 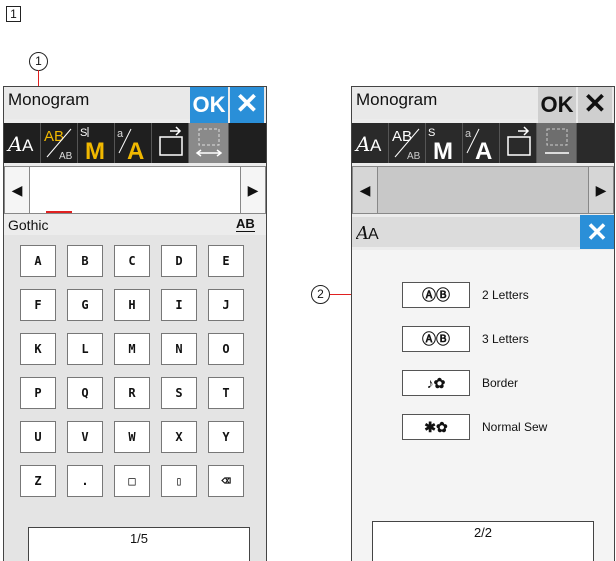 I want to click on key-d: D, so click(x=179, y=261).